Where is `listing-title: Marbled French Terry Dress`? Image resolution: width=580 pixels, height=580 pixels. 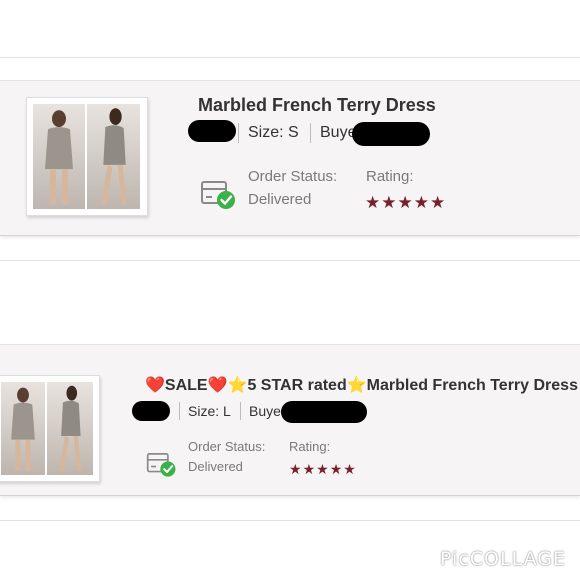
listing-title: Marbled French Terry Dress is located at coordinates (317, 105).